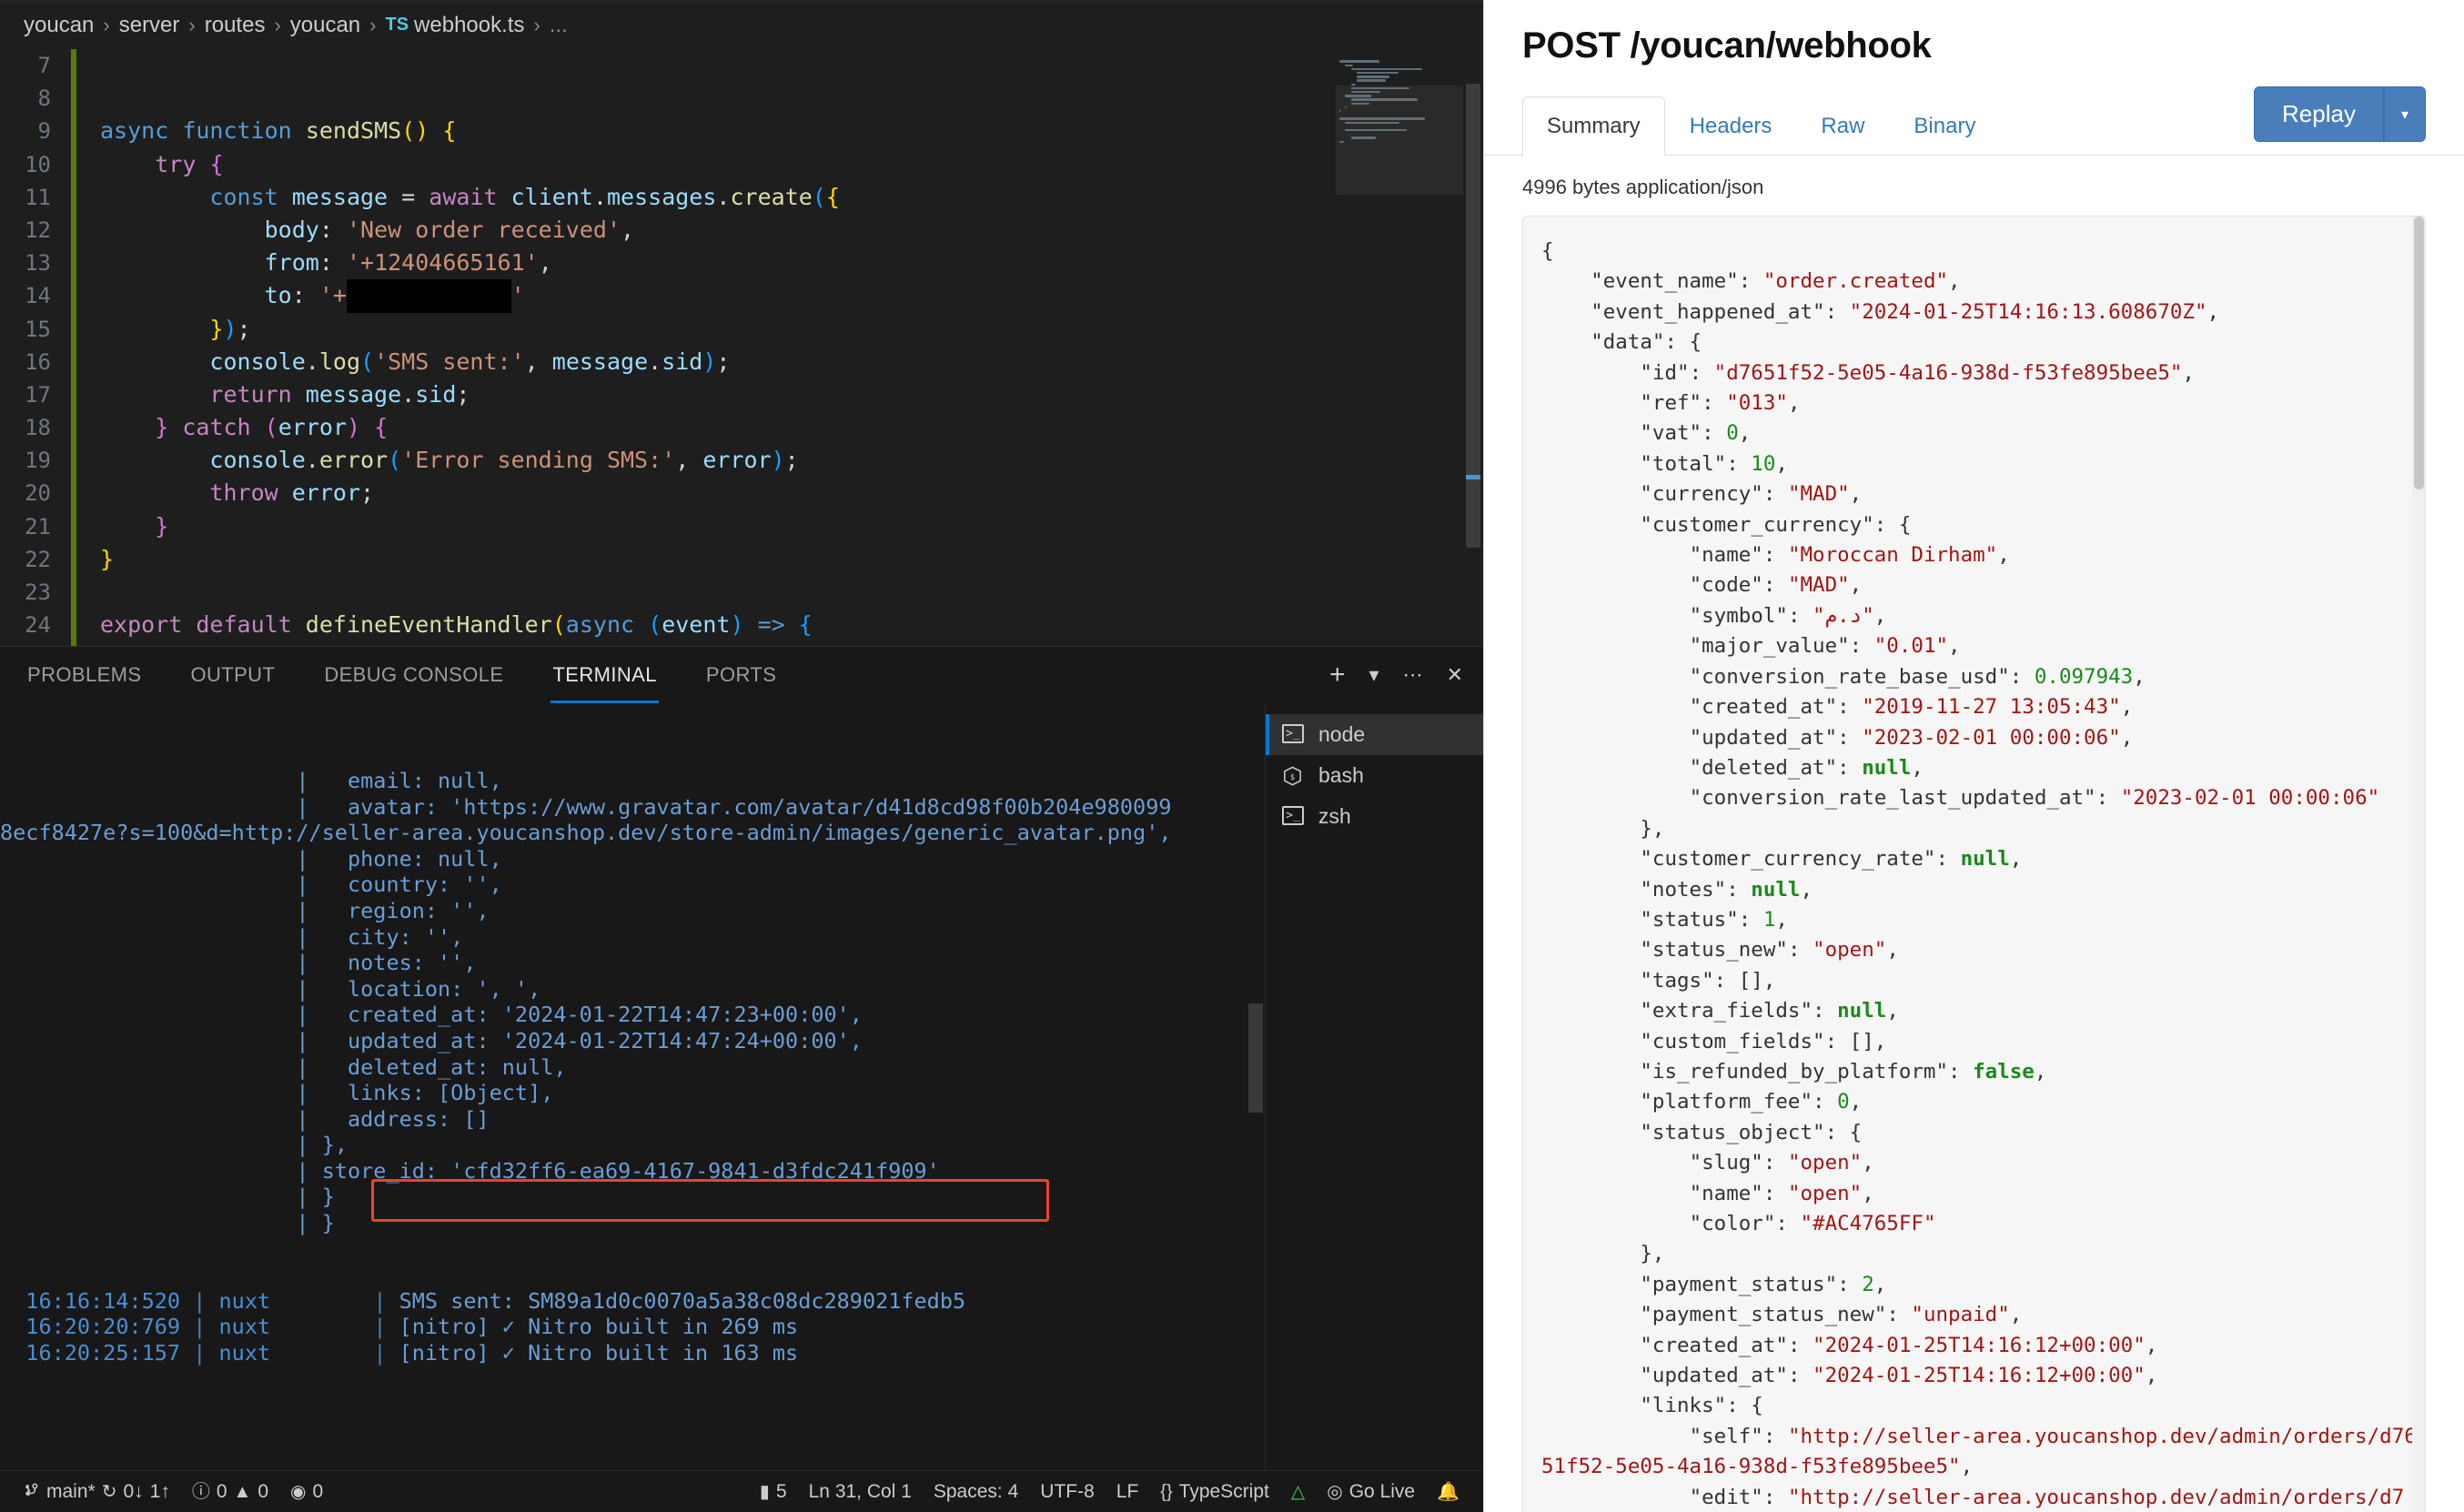  Describe the element at coordinates (741, 559) in the screenshot. I see `code-line: 22}` at that location.